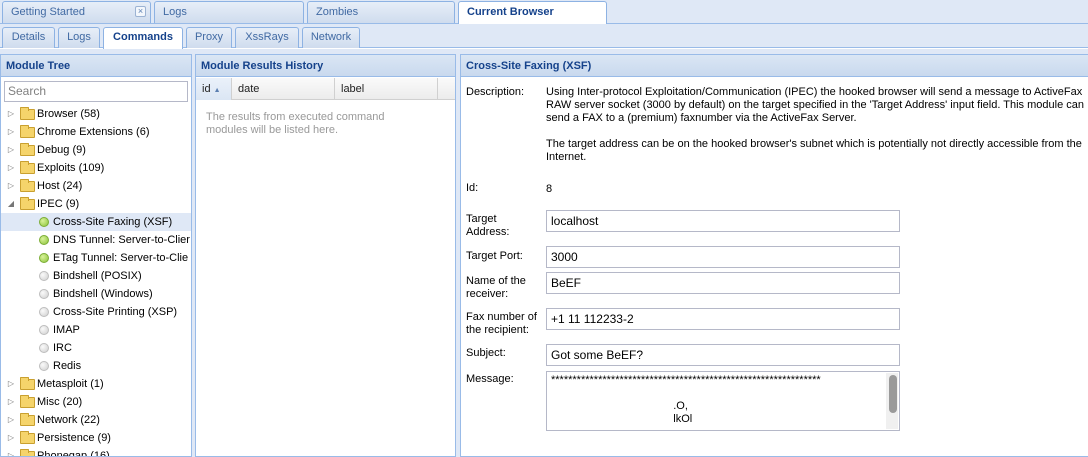  I want to click on tree-folder: ▷ Phonegap (16), so click(96, 452).